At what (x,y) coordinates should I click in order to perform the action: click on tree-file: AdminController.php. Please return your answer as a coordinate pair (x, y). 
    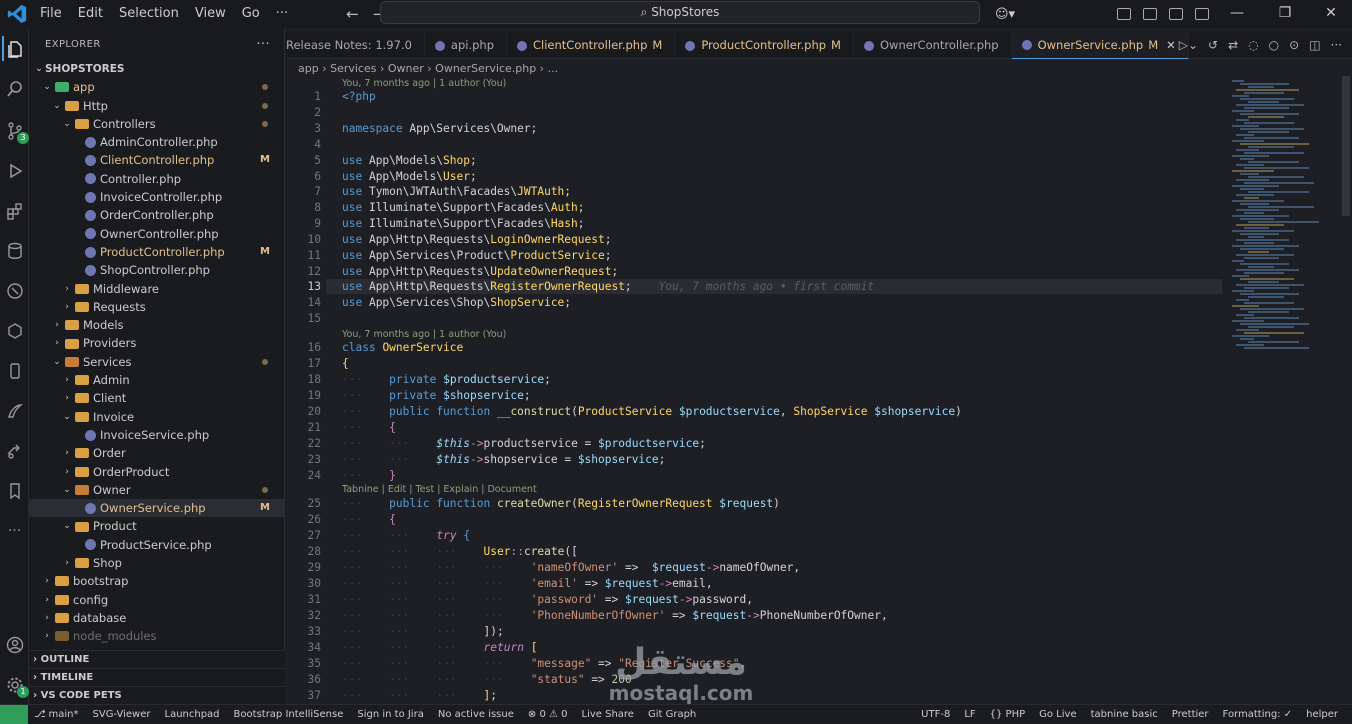
    Looking at the image, I should click on (156, 142).